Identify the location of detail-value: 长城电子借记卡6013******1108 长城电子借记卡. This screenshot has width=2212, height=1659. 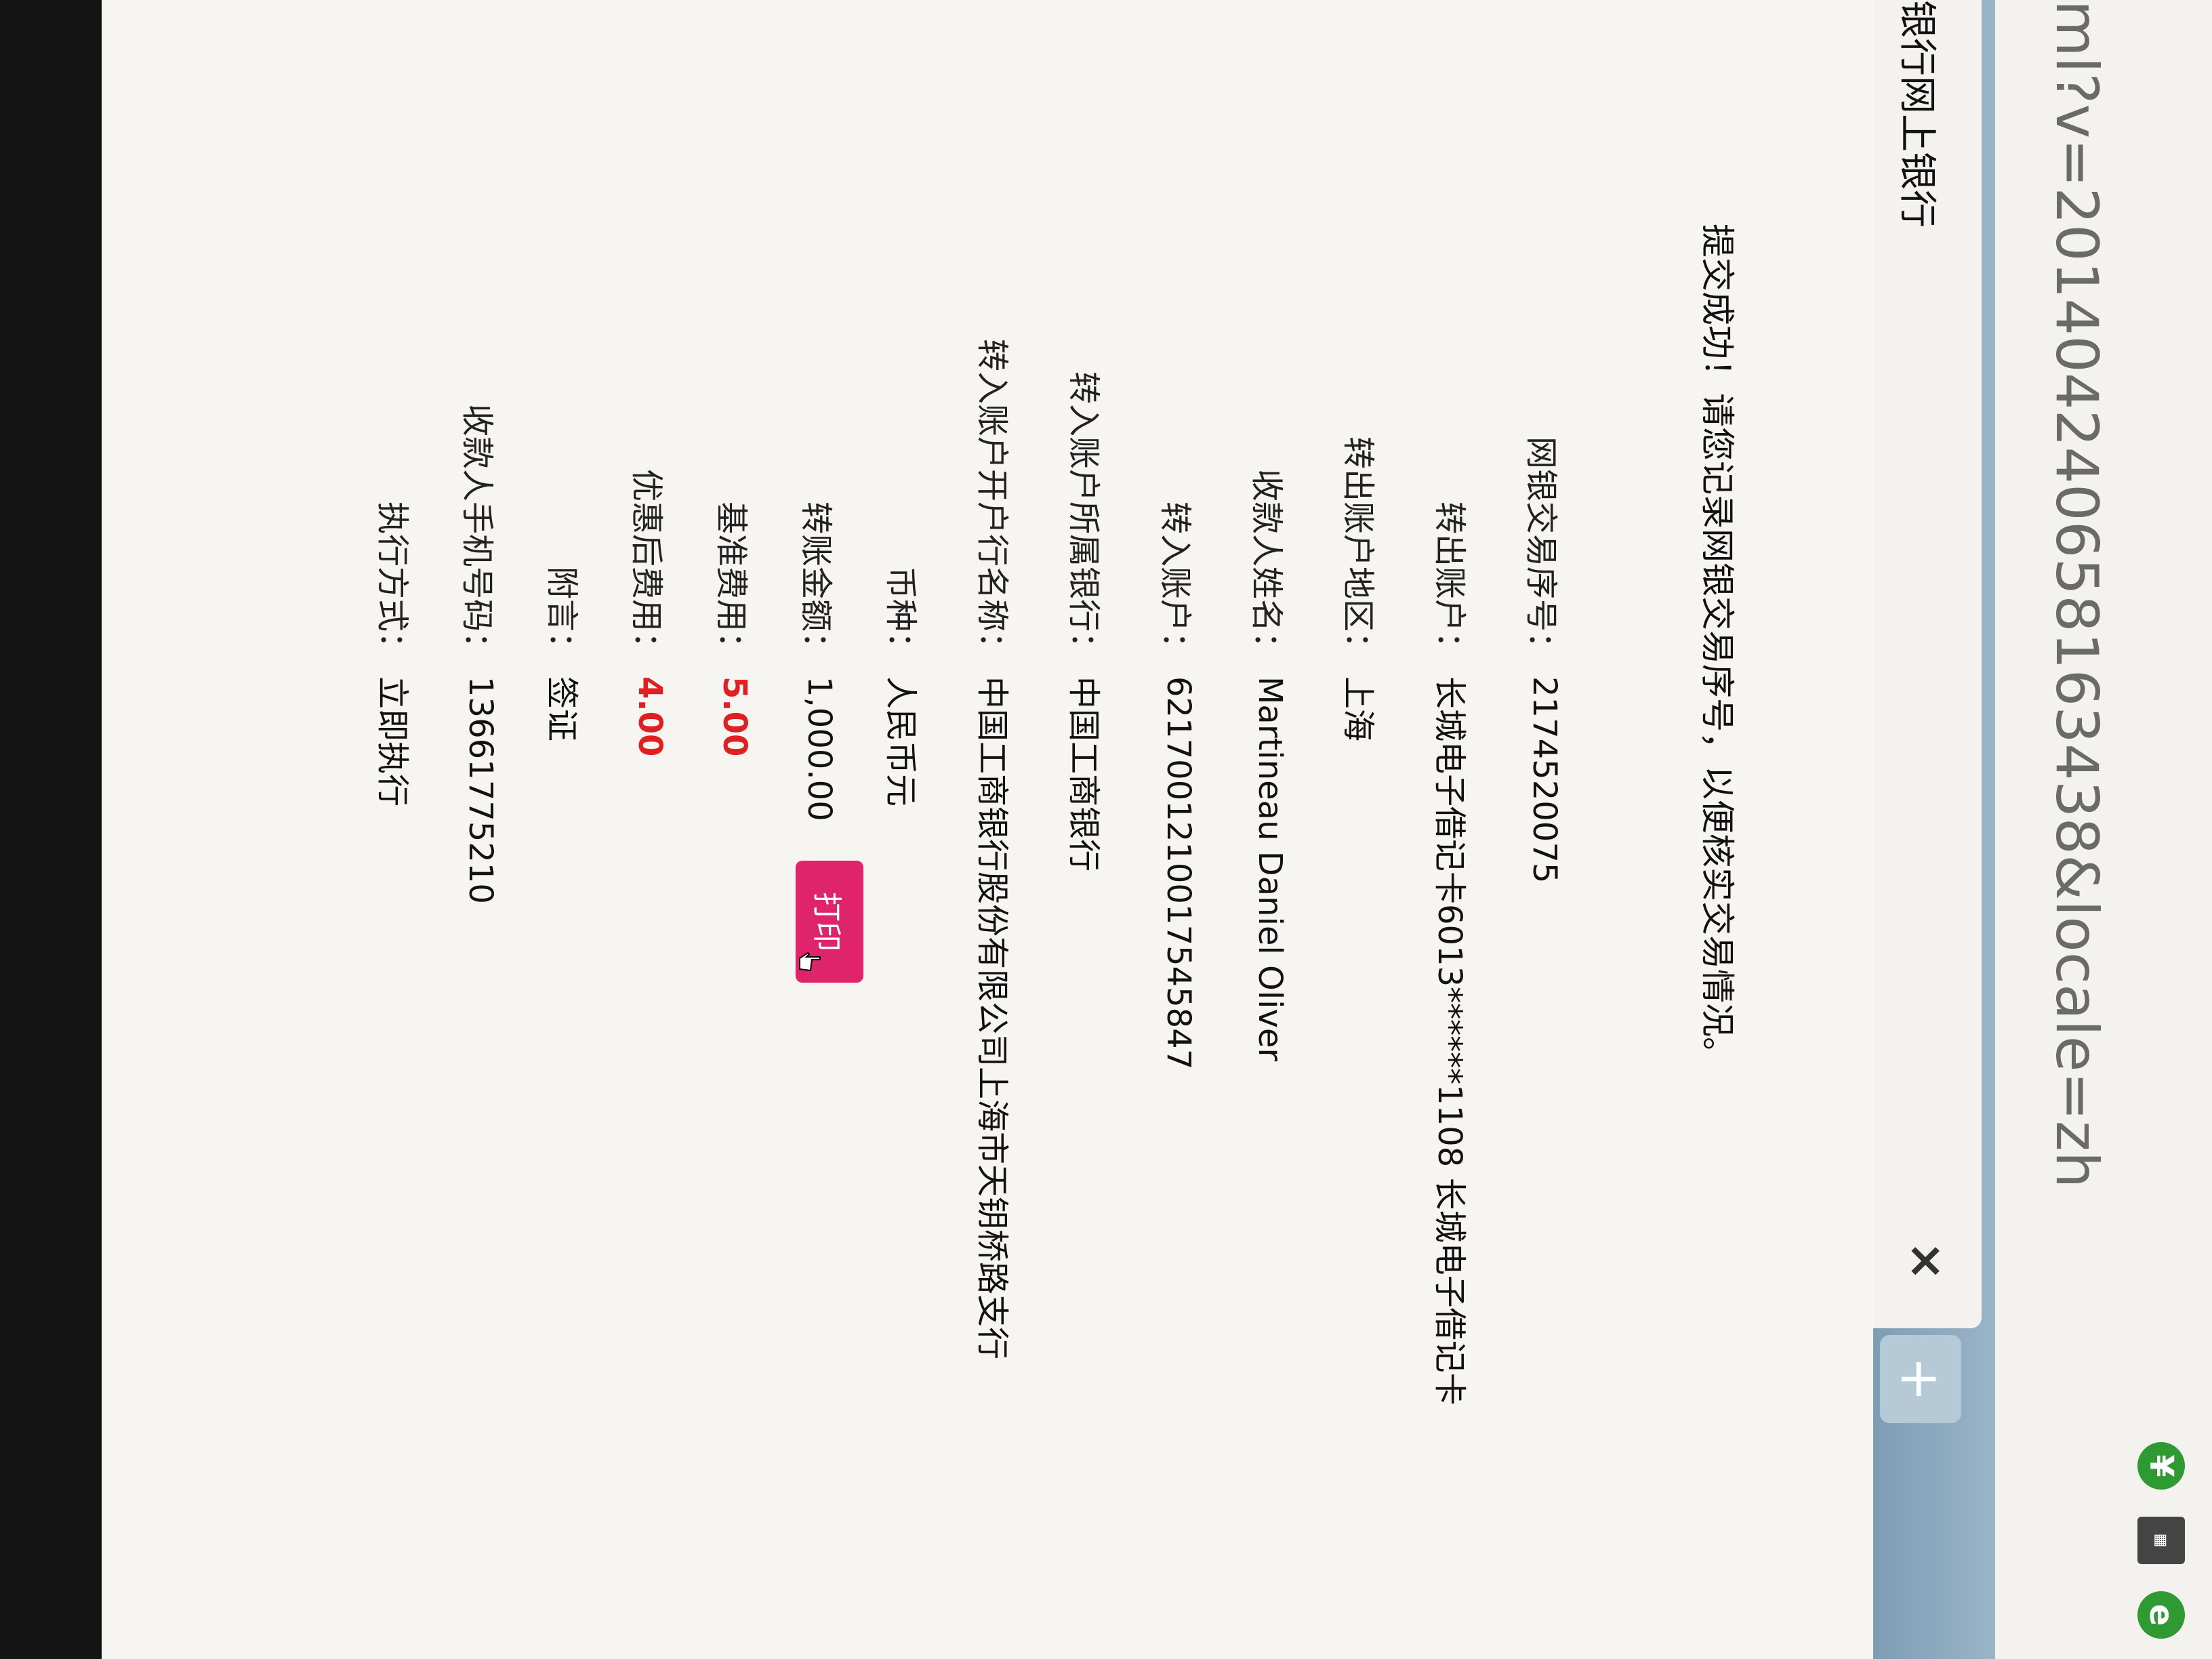
(1450, 1041).